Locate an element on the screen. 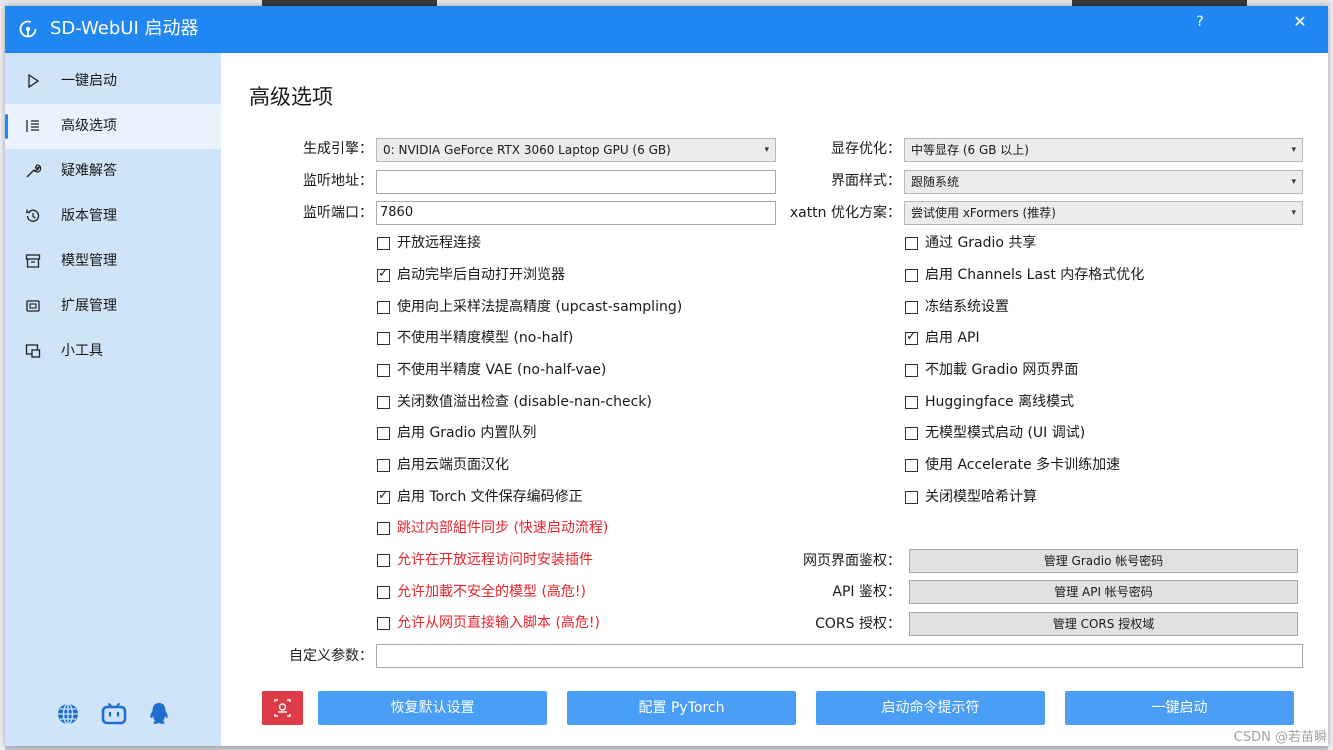 The height and width of the screenshot is (750, 1333). sidebar-item-troubleshoot: 疑难解答 is located at coordinates (113, 171).